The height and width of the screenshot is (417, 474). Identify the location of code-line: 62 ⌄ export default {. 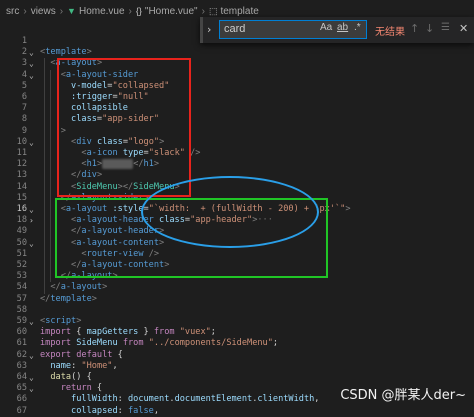
(237, 355).